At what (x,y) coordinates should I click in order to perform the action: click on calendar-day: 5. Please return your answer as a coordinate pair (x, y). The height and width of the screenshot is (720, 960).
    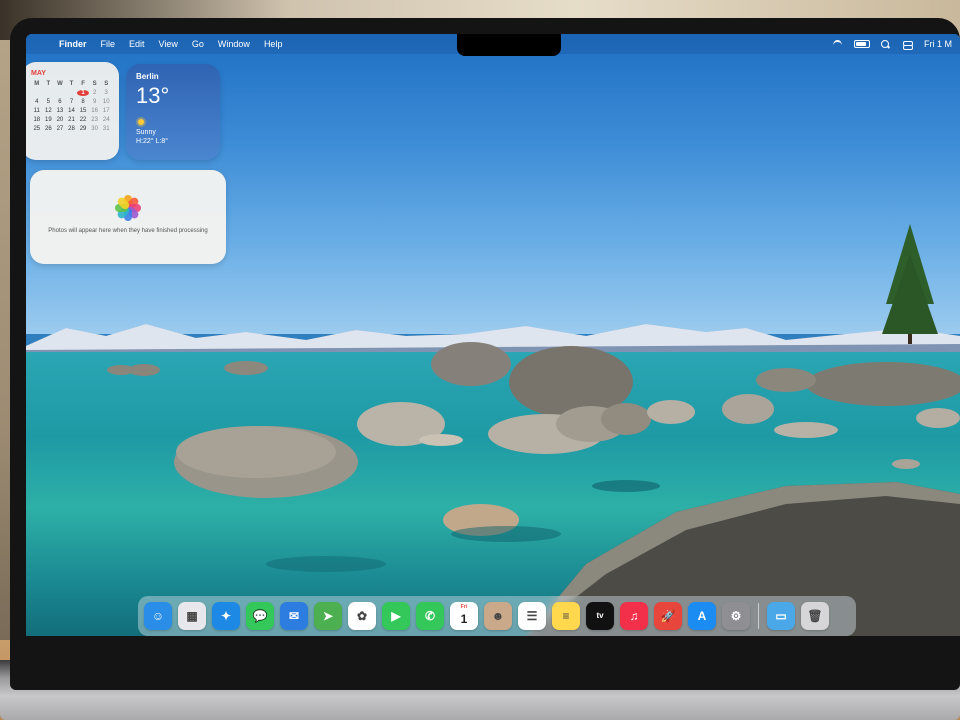
    Looking at the image, I should click on (48, 102).